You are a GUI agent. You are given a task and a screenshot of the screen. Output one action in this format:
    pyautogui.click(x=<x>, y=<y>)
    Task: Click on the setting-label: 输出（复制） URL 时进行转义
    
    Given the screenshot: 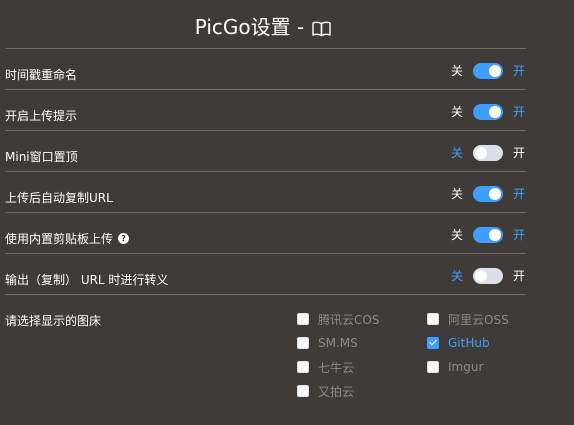 What is the action you would take?
    pyautogui.click(x=87, y=280)
    